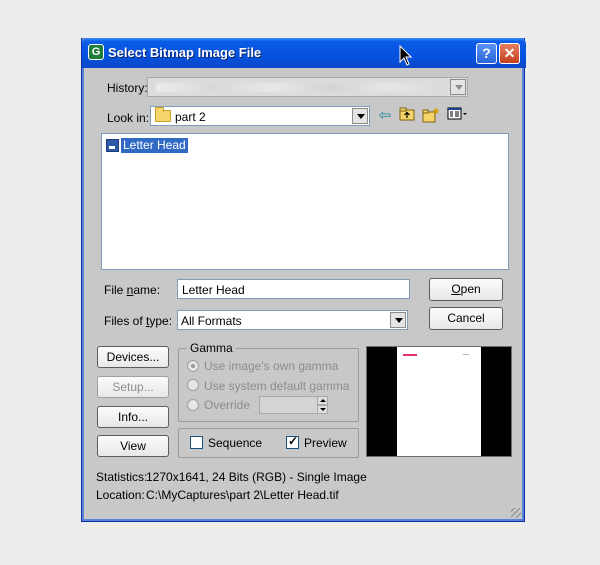 This screenshot has width=600, height=565. Describe the element at coordinates (235, 443) in the screenshot. I see `sequence-label: Sequence` at that location.